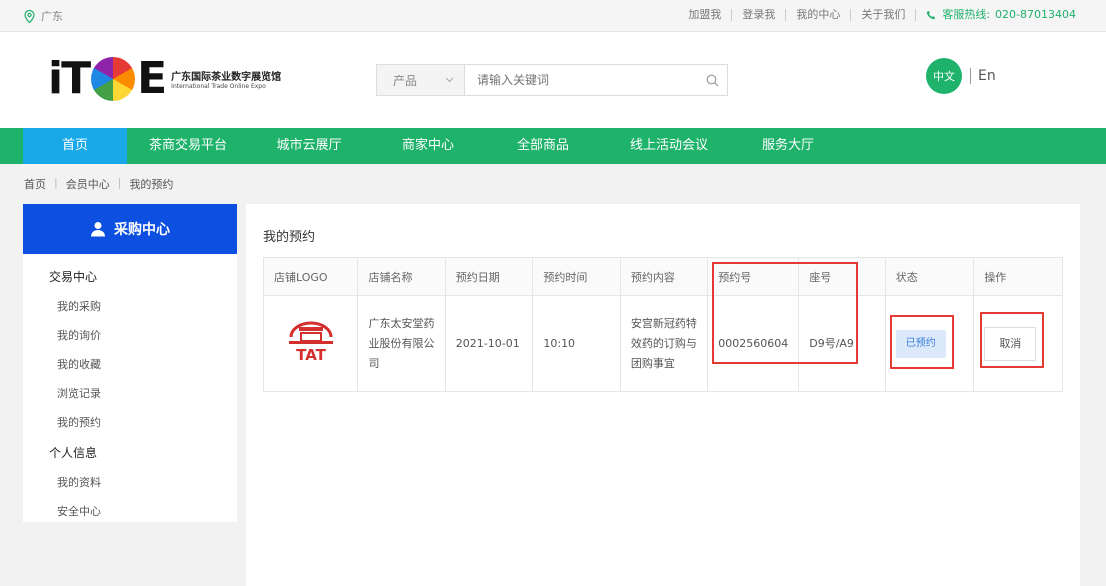  What do you see at coordinates (449, 80) in the screenshot?
I see `chevron-down-icon` at bounding box center [449, 80].